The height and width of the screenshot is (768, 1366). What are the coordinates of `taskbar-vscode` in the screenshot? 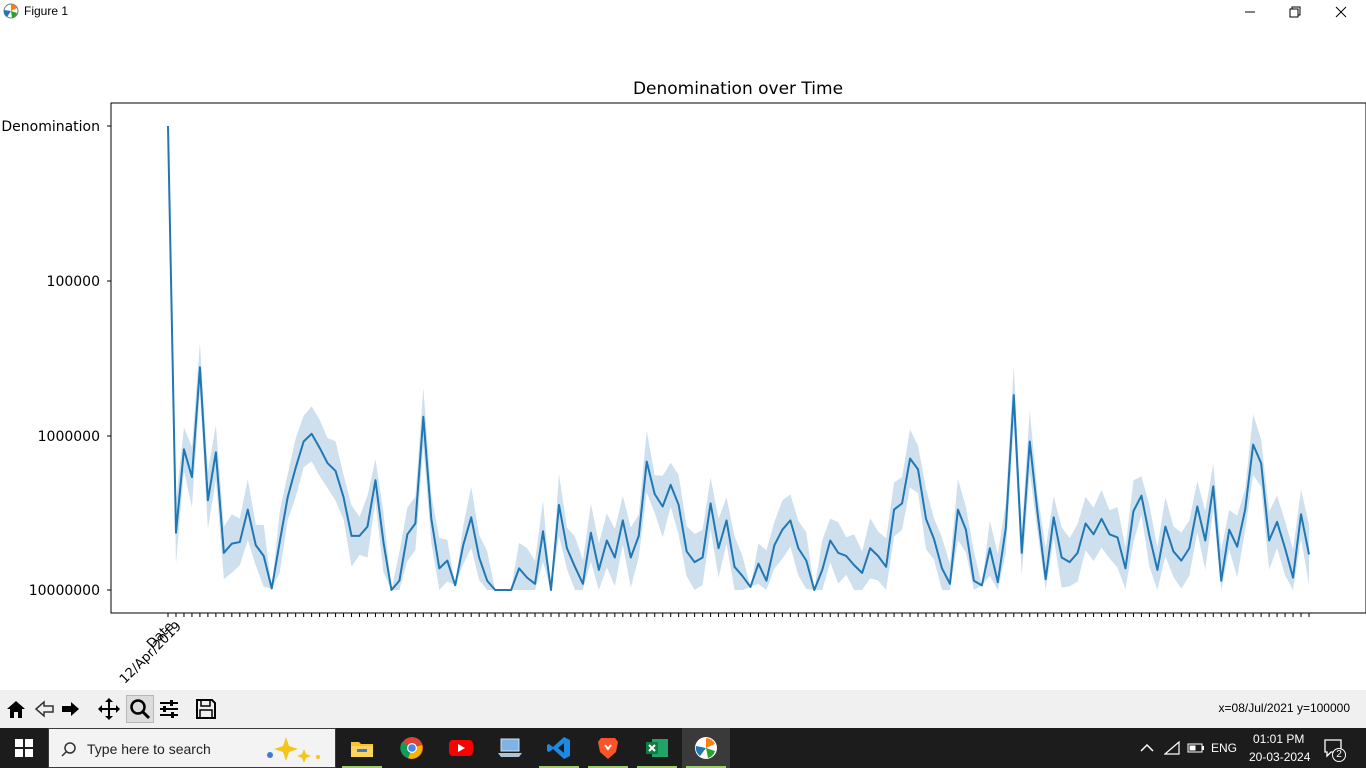 It's located at (559, 748).